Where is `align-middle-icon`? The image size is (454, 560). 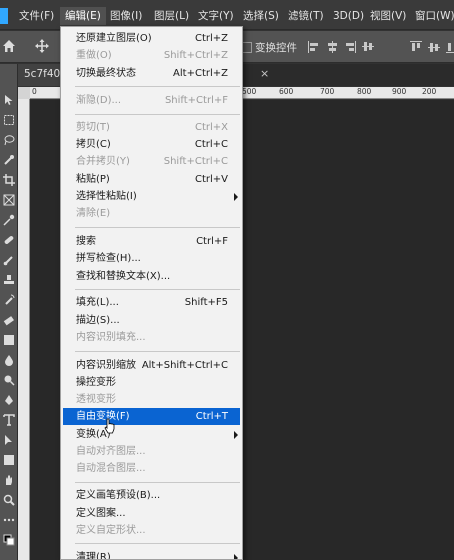 align-middle-icon is located at coordinates (434, 47).